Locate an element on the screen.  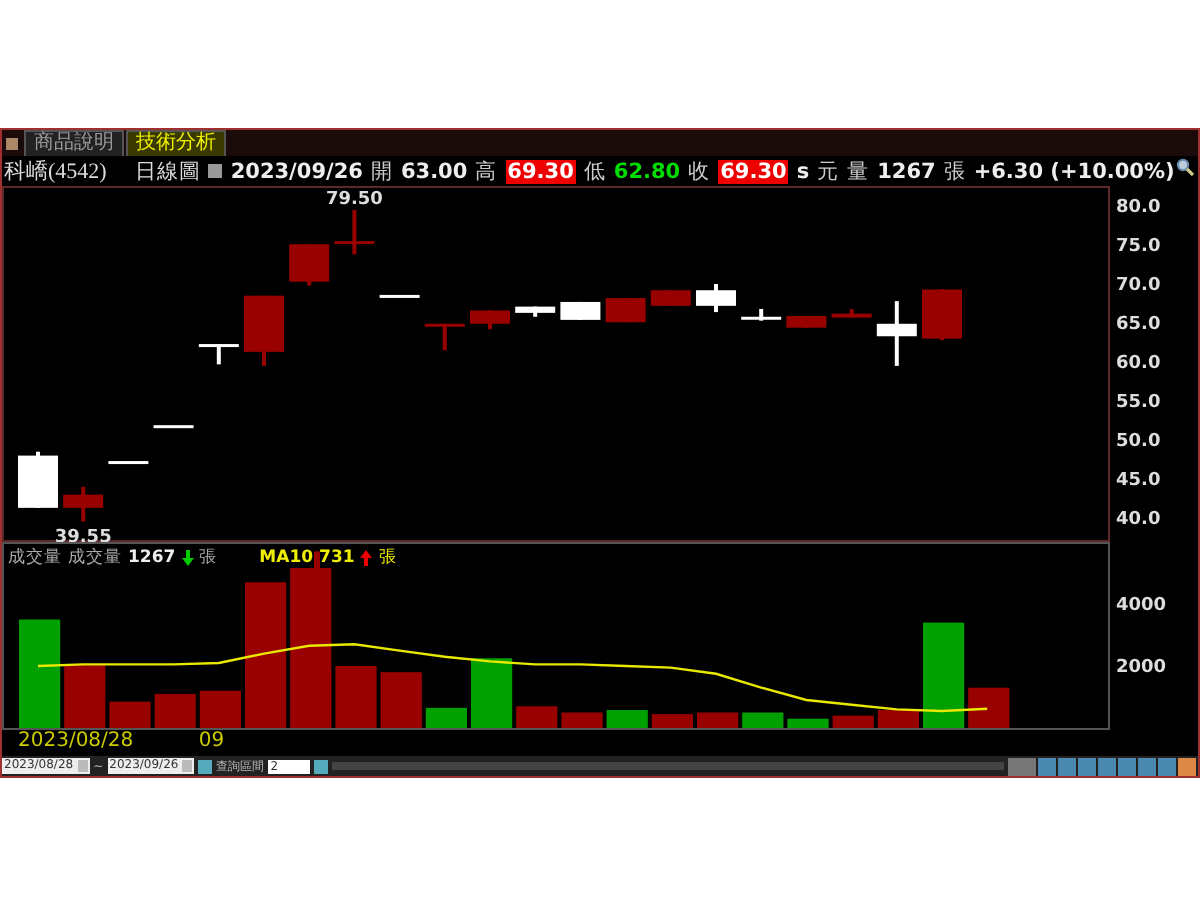
axis-label: 2000 is located at coordinates (1141, 668).